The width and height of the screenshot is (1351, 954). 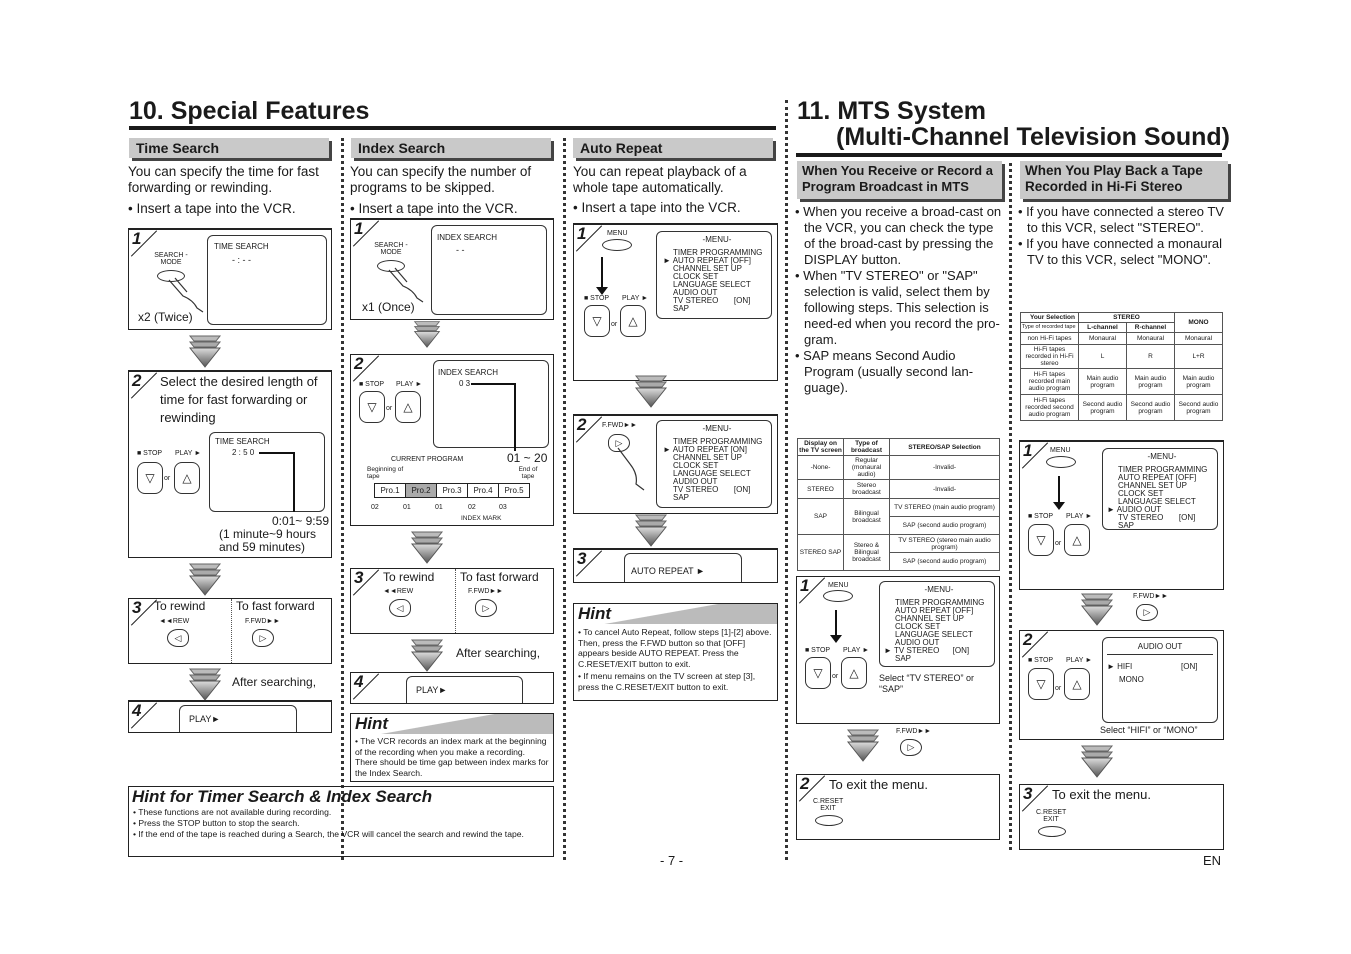 I want to click on time-search-bullet: • Insert a tape into the VCR., so click(x=212, y=208).